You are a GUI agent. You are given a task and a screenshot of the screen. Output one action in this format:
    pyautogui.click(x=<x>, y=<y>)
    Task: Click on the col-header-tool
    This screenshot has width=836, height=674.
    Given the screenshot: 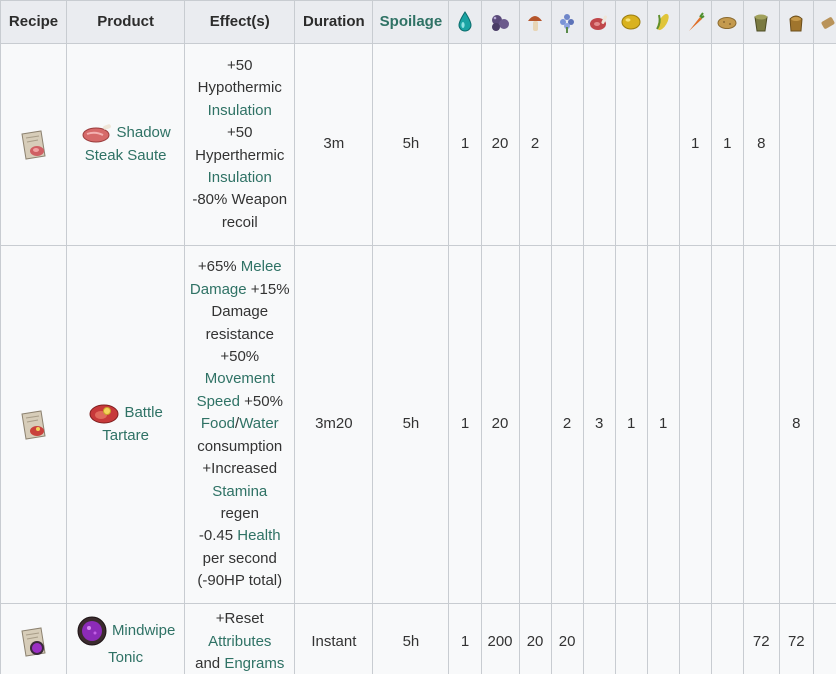 What is the action you would take?
    pyautogui.click(x=824, y=22)
    